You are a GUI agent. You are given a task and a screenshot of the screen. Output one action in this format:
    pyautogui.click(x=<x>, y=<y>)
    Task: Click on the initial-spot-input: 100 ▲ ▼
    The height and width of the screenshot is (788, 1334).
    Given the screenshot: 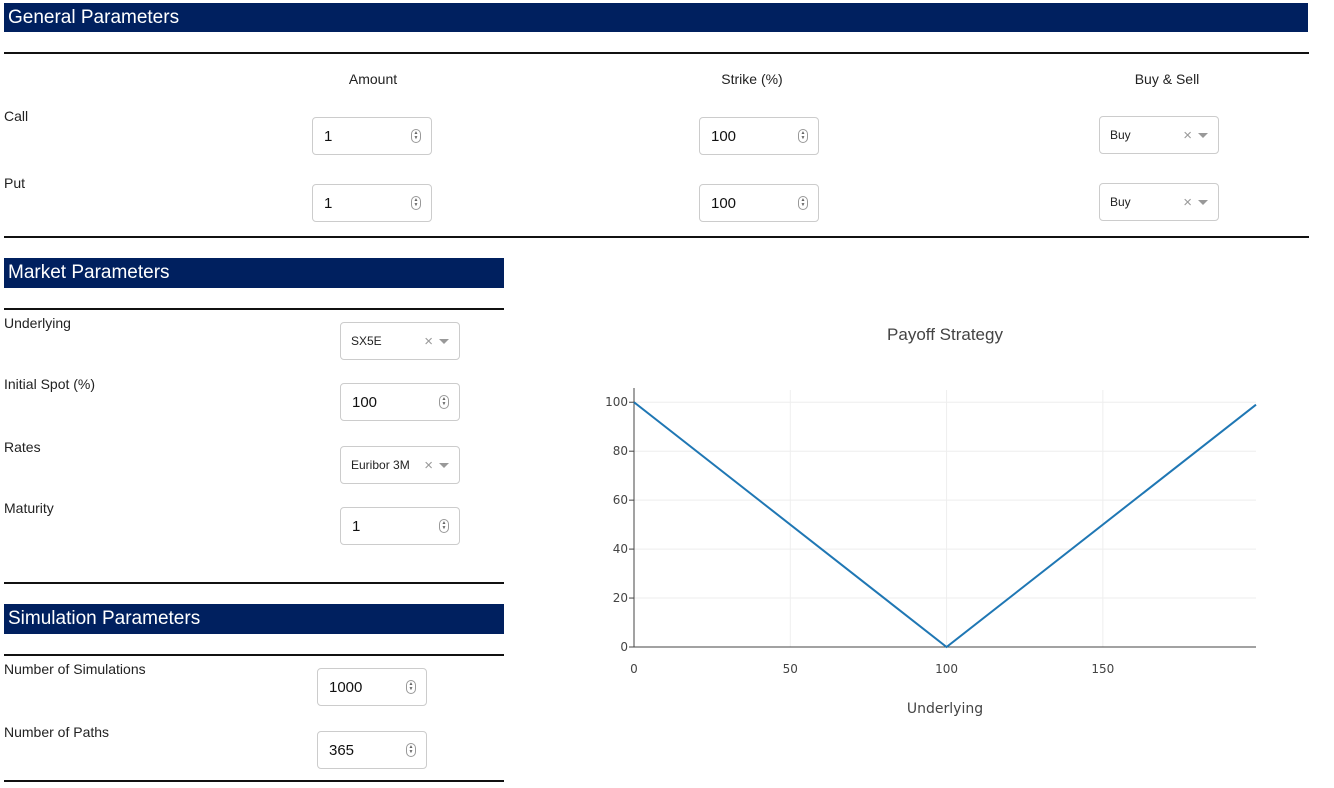 What is the action you would take?
    pyautogui.click(x=400, y=402)
    